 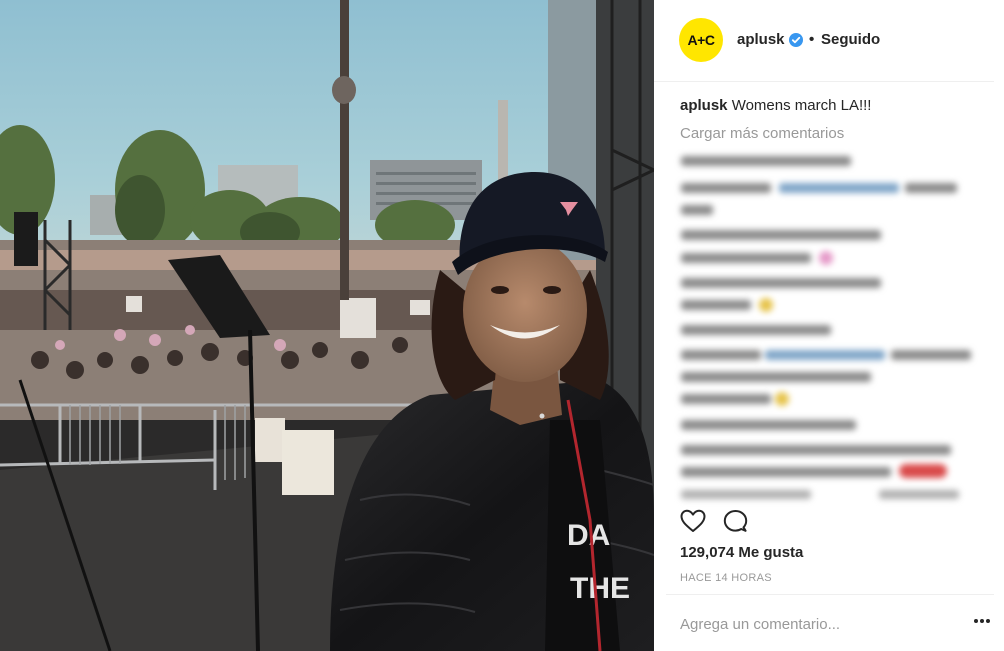 I want to click on caption-text: Womens march LA!!!, so click(x=801, y=105).